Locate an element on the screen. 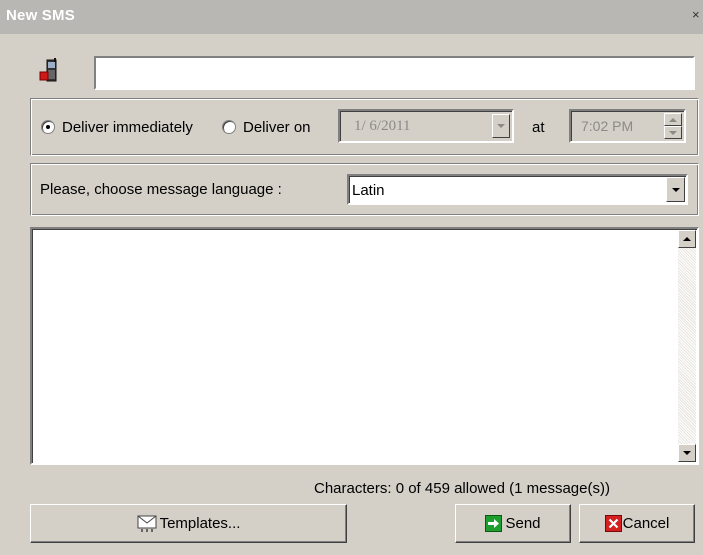 Image resolution: width=703 pixels, height=555 pixels. close-icon: × is located at coordinates (696, 15).